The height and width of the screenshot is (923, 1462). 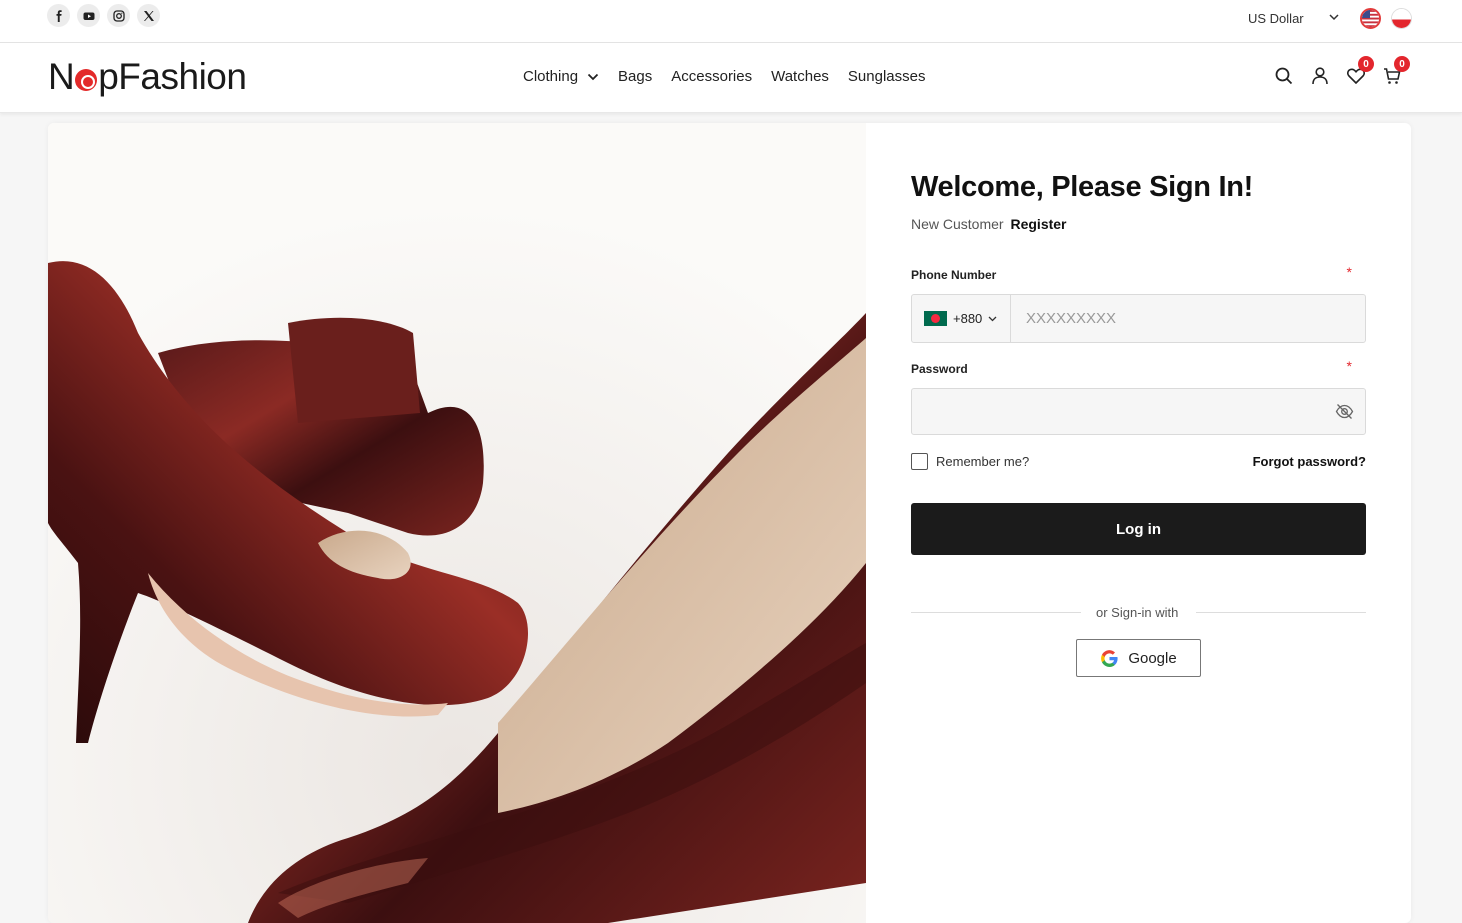 I want to click on nav-label: Bags, so click(x=635, y=76).